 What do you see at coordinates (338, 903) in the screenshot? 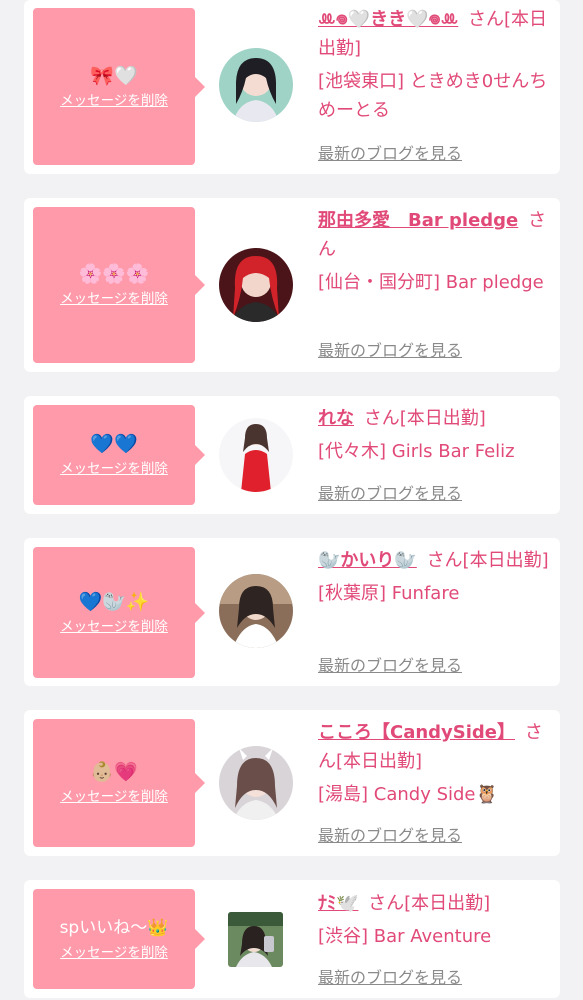
I see `user-name-link: ﾅﾐ🕊️` at bounding box center [338, 903].